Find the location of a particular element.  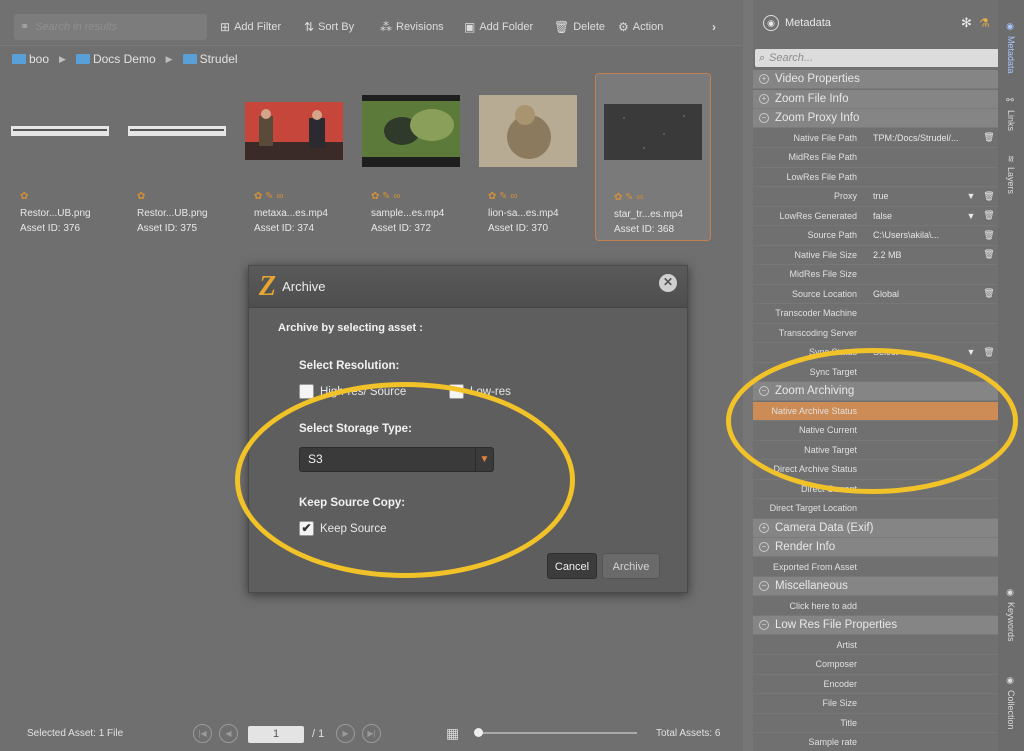

metadata-row: LowRes File Path is located at coordinates (875, 177).